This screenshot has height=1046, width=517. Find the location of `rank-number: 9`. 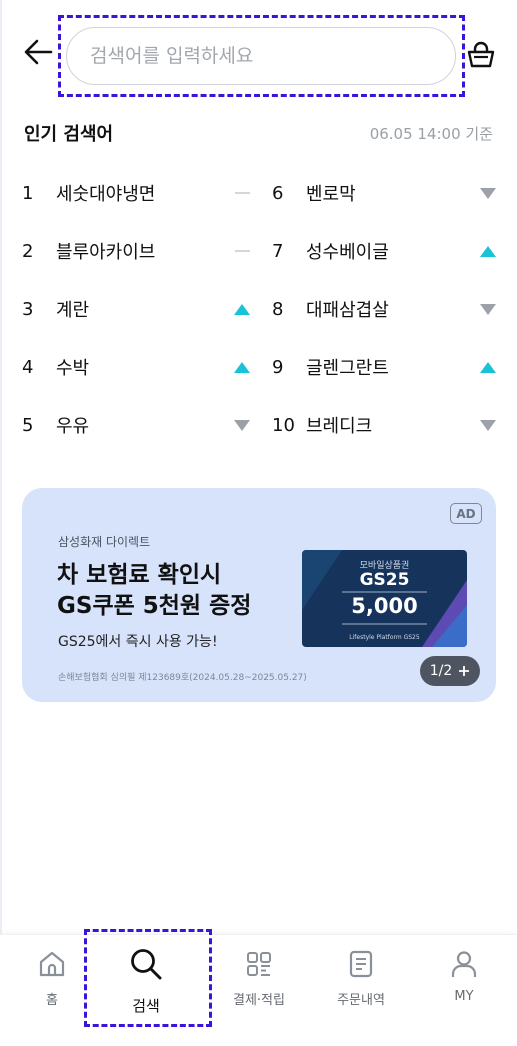

rank-number: 9 is located at coordinates (278, 367).